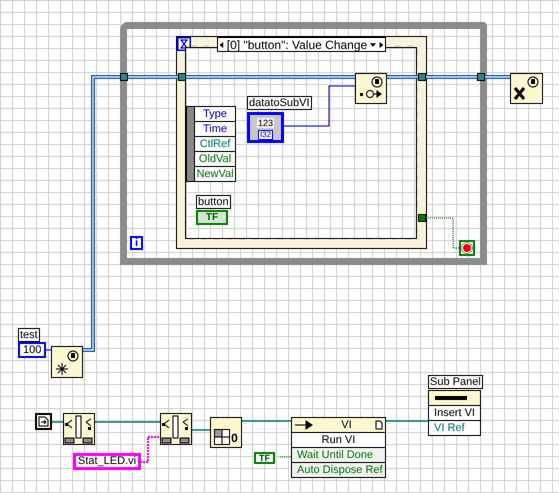 This screenshot has width=559, height=493. I want to click on method-parameter: Wait Until Done, so click(338, 455).